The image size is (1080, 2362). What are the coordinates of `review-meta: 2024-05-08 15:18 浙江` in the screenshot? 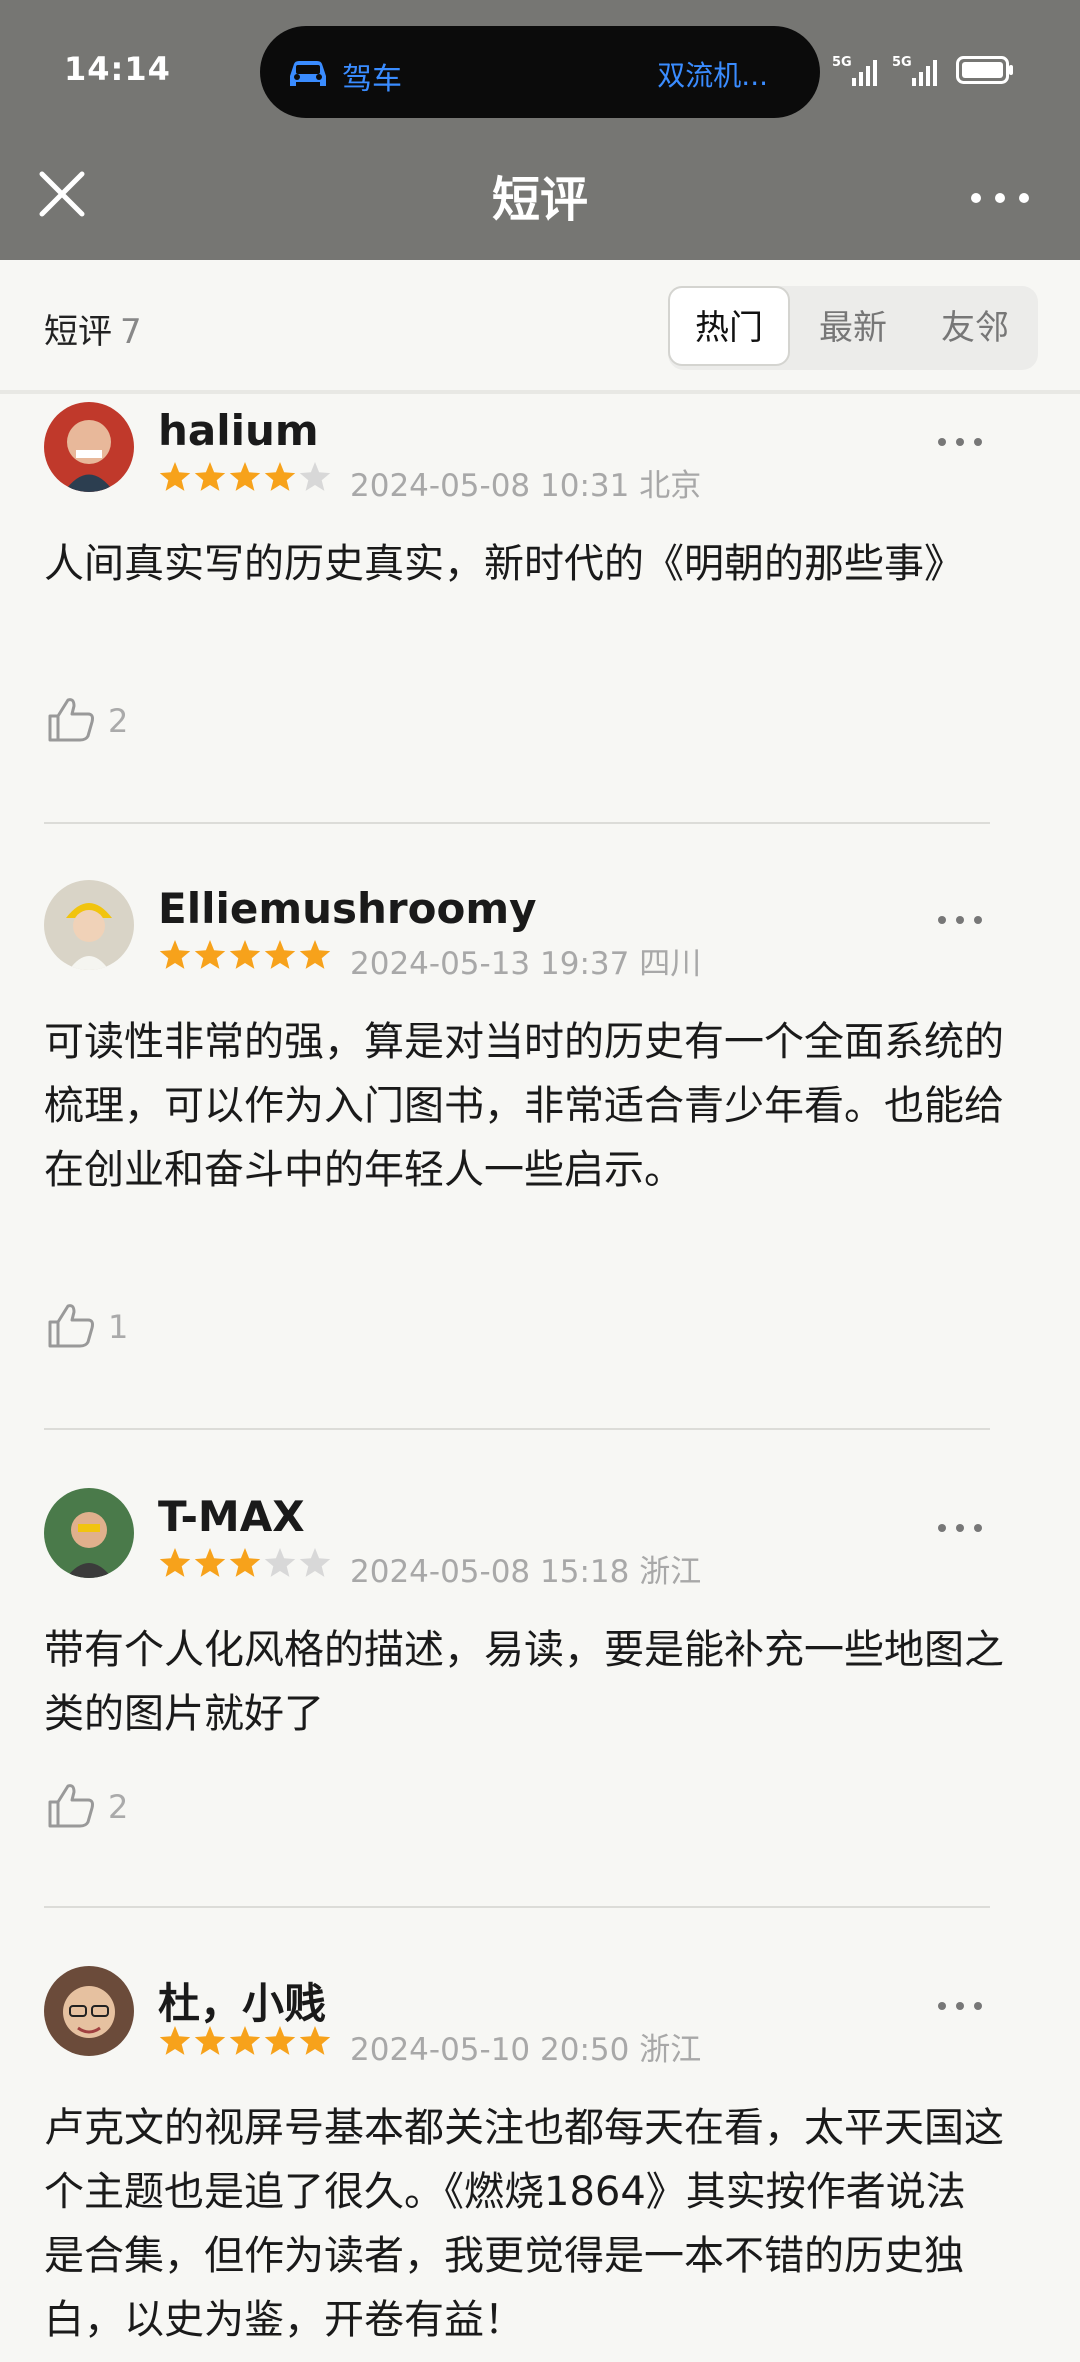 It's located at (525, 1568).